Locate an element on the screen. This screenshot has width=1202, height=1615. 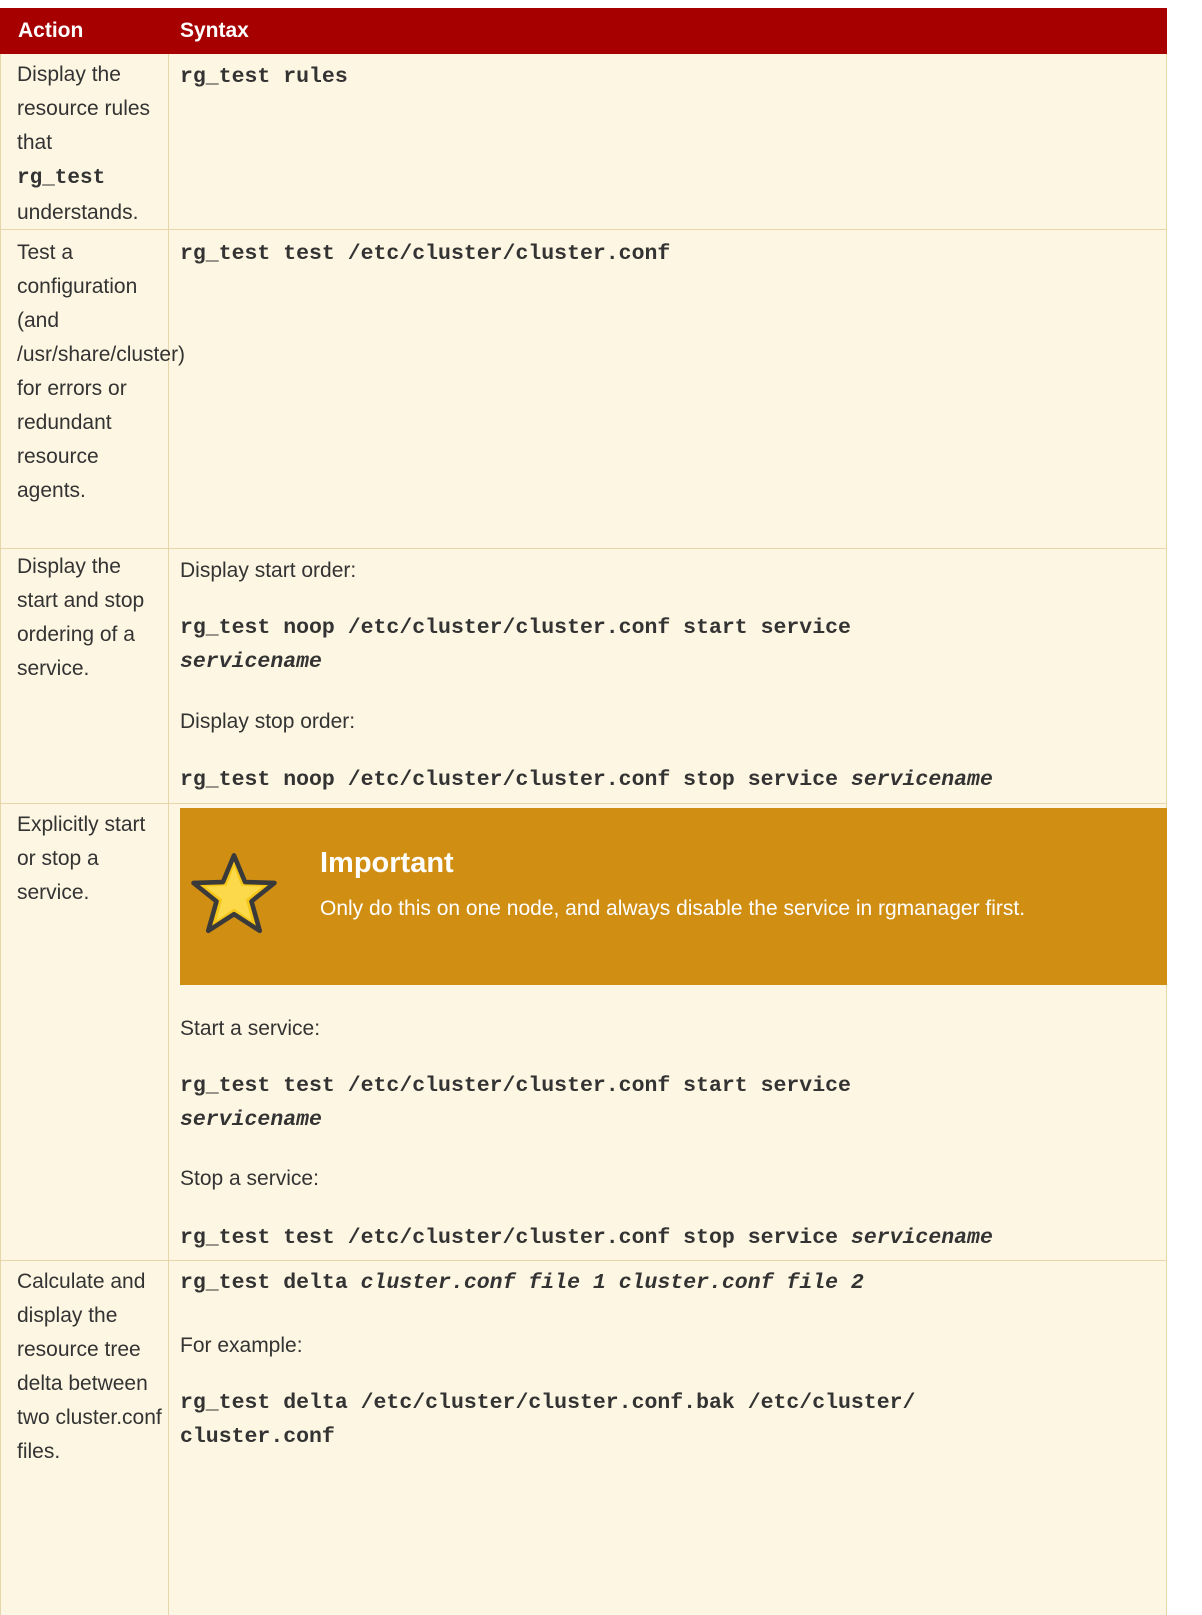
label-stop-service: Stop a service: is located at coordinates (249, 1178).